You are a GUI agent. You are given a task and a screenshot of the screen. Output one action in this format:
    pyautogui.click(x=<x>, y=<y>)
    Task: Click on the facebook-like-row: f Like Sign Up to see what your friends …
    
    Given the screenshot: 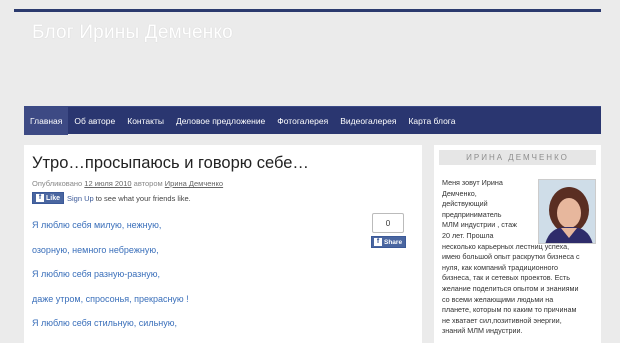 What is the action you would take?
    pyautogui.click(x=111, y=198)
    